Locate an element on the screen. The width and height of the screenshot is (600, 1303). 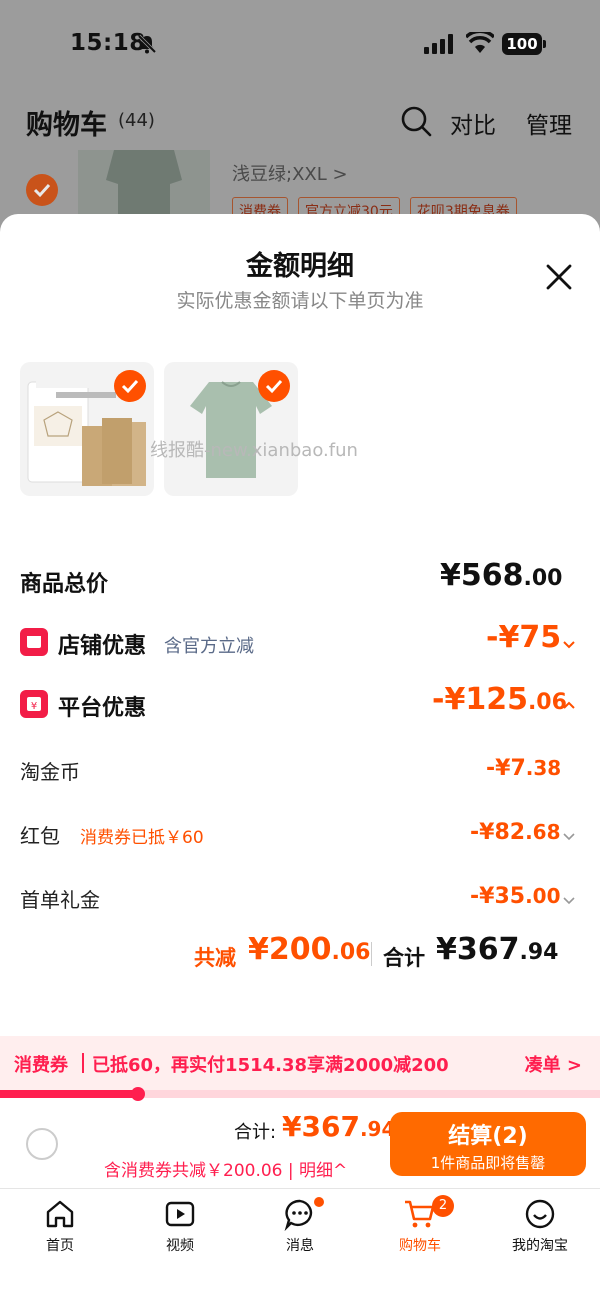
first-gift-label: 首单礼金 is located at coordinates (60, 900).